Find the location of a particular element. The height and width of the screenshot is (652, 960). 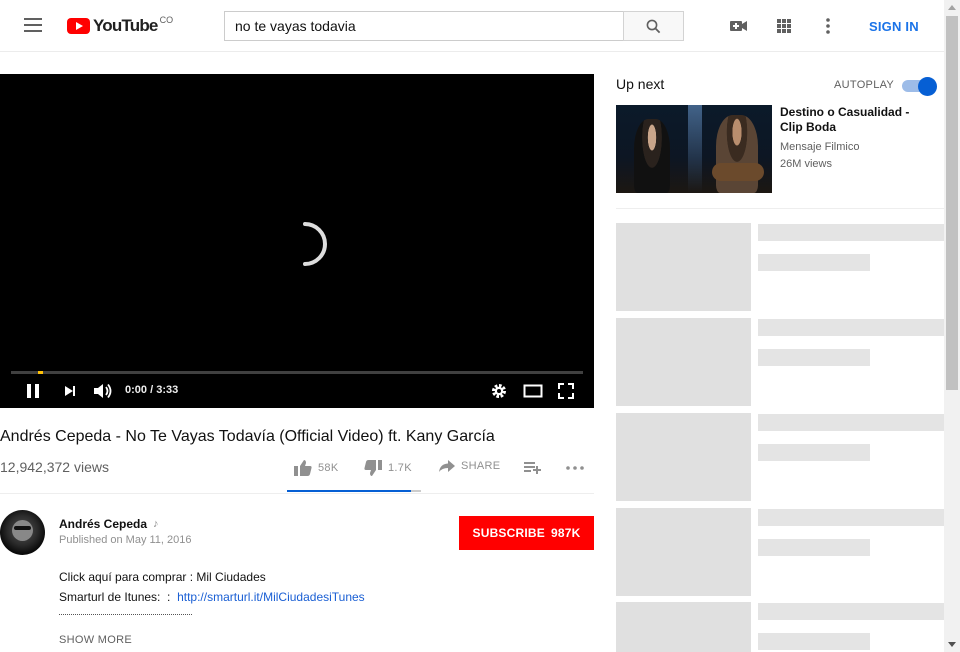

search-icon is located at coordinates (653, 26).